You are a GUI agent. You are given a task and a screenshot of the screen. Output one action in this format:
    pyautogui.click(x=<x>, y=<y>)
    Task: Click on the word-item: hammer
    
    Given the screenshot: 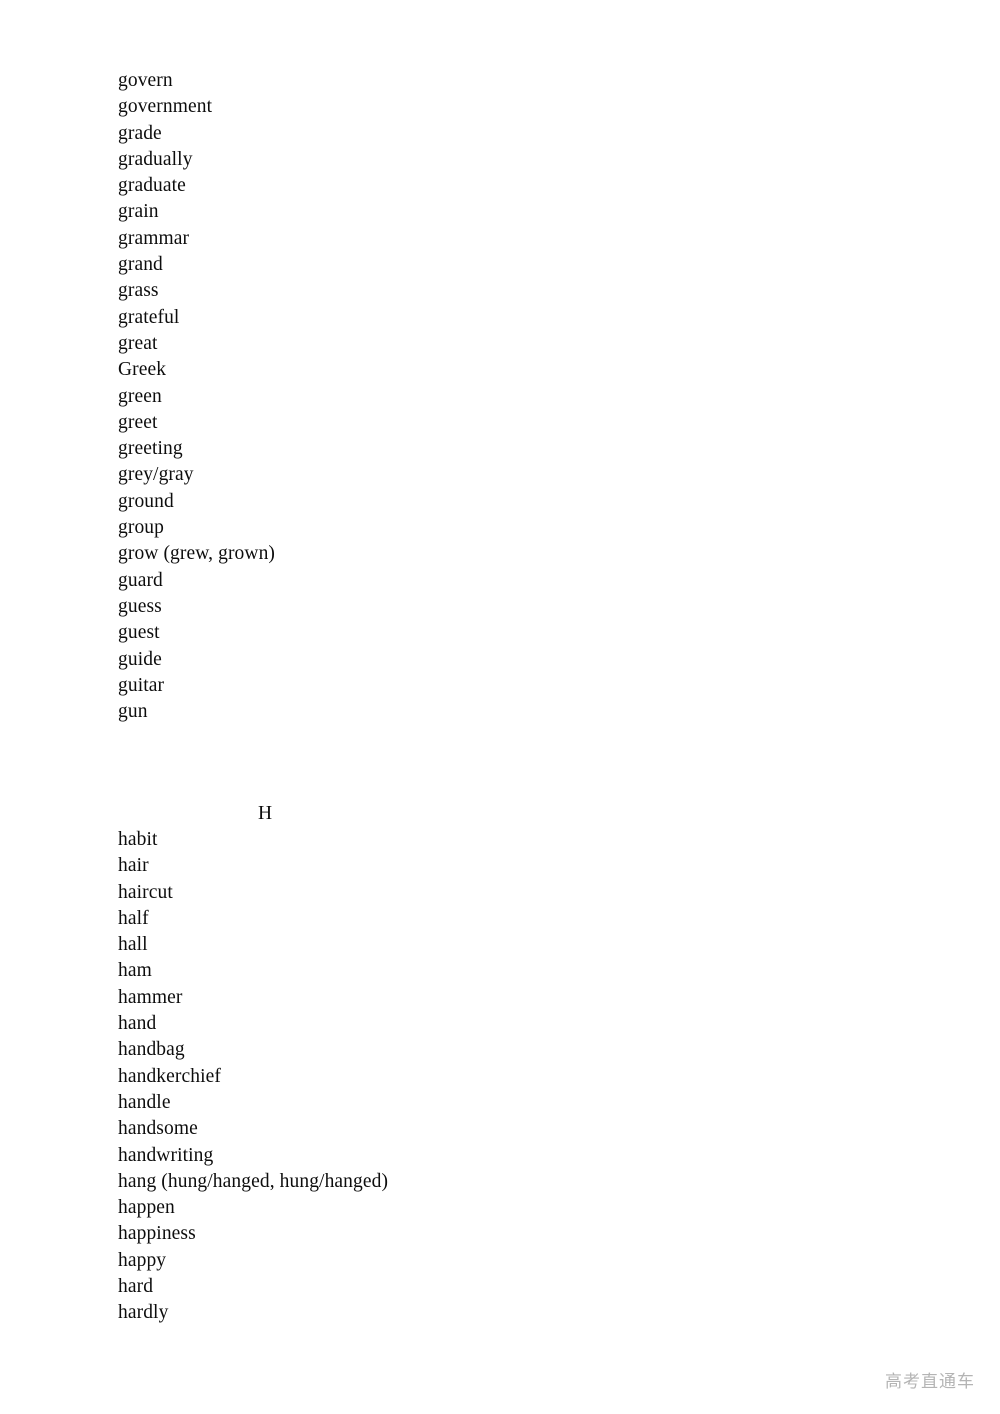 What is the action you would take?
    pyautogui.click(x=150, y=997)
    